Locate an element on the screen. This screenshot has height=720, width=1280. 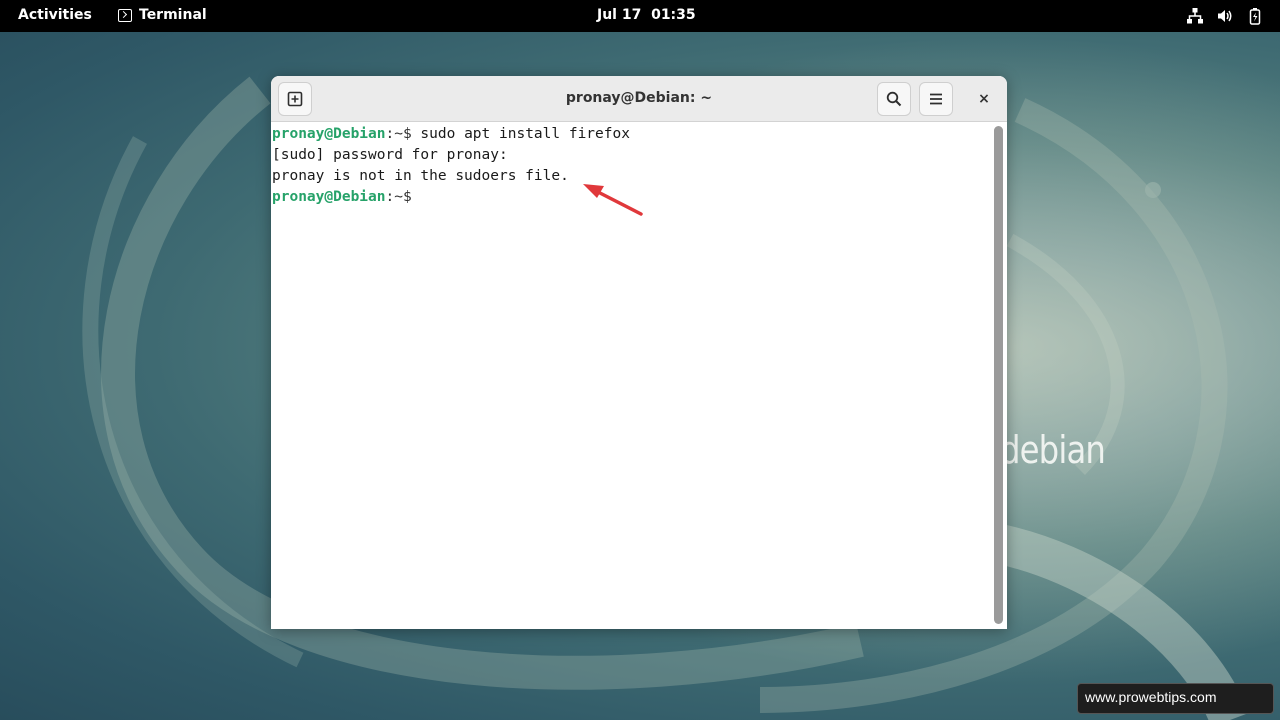
hamburger-menu-icon is located at coordinates (936, 99).